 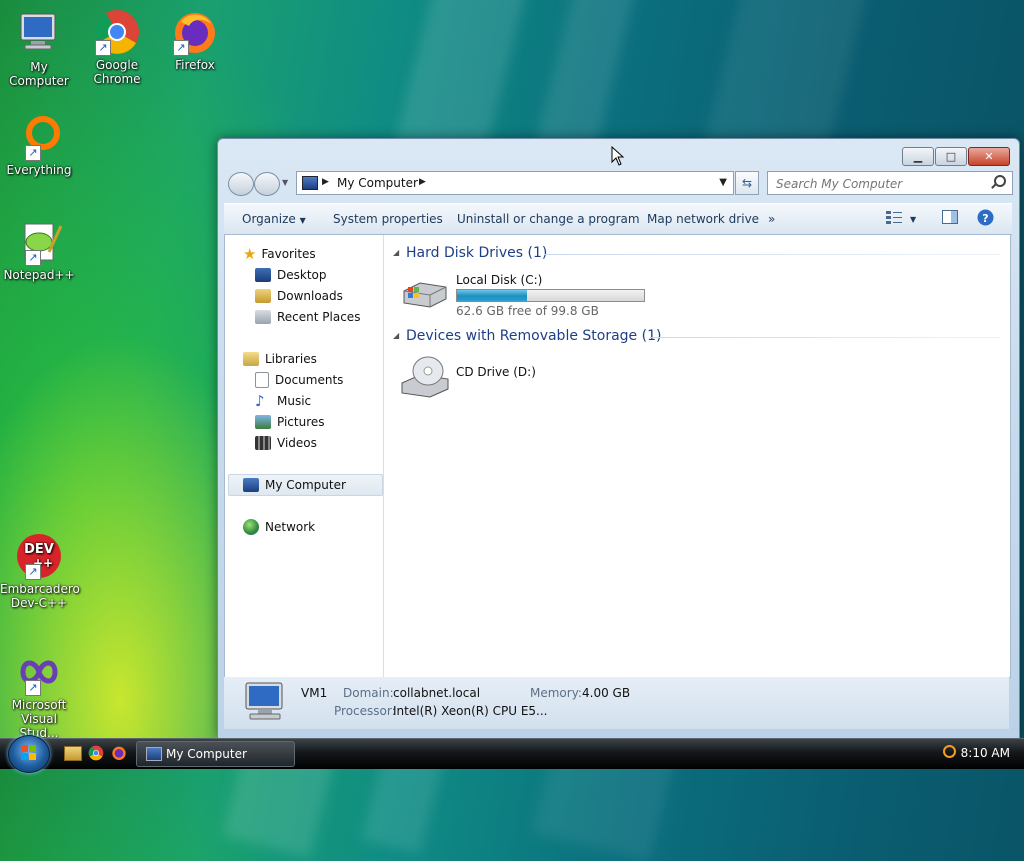 I want to click on start-button, so click(x=29, y=754).